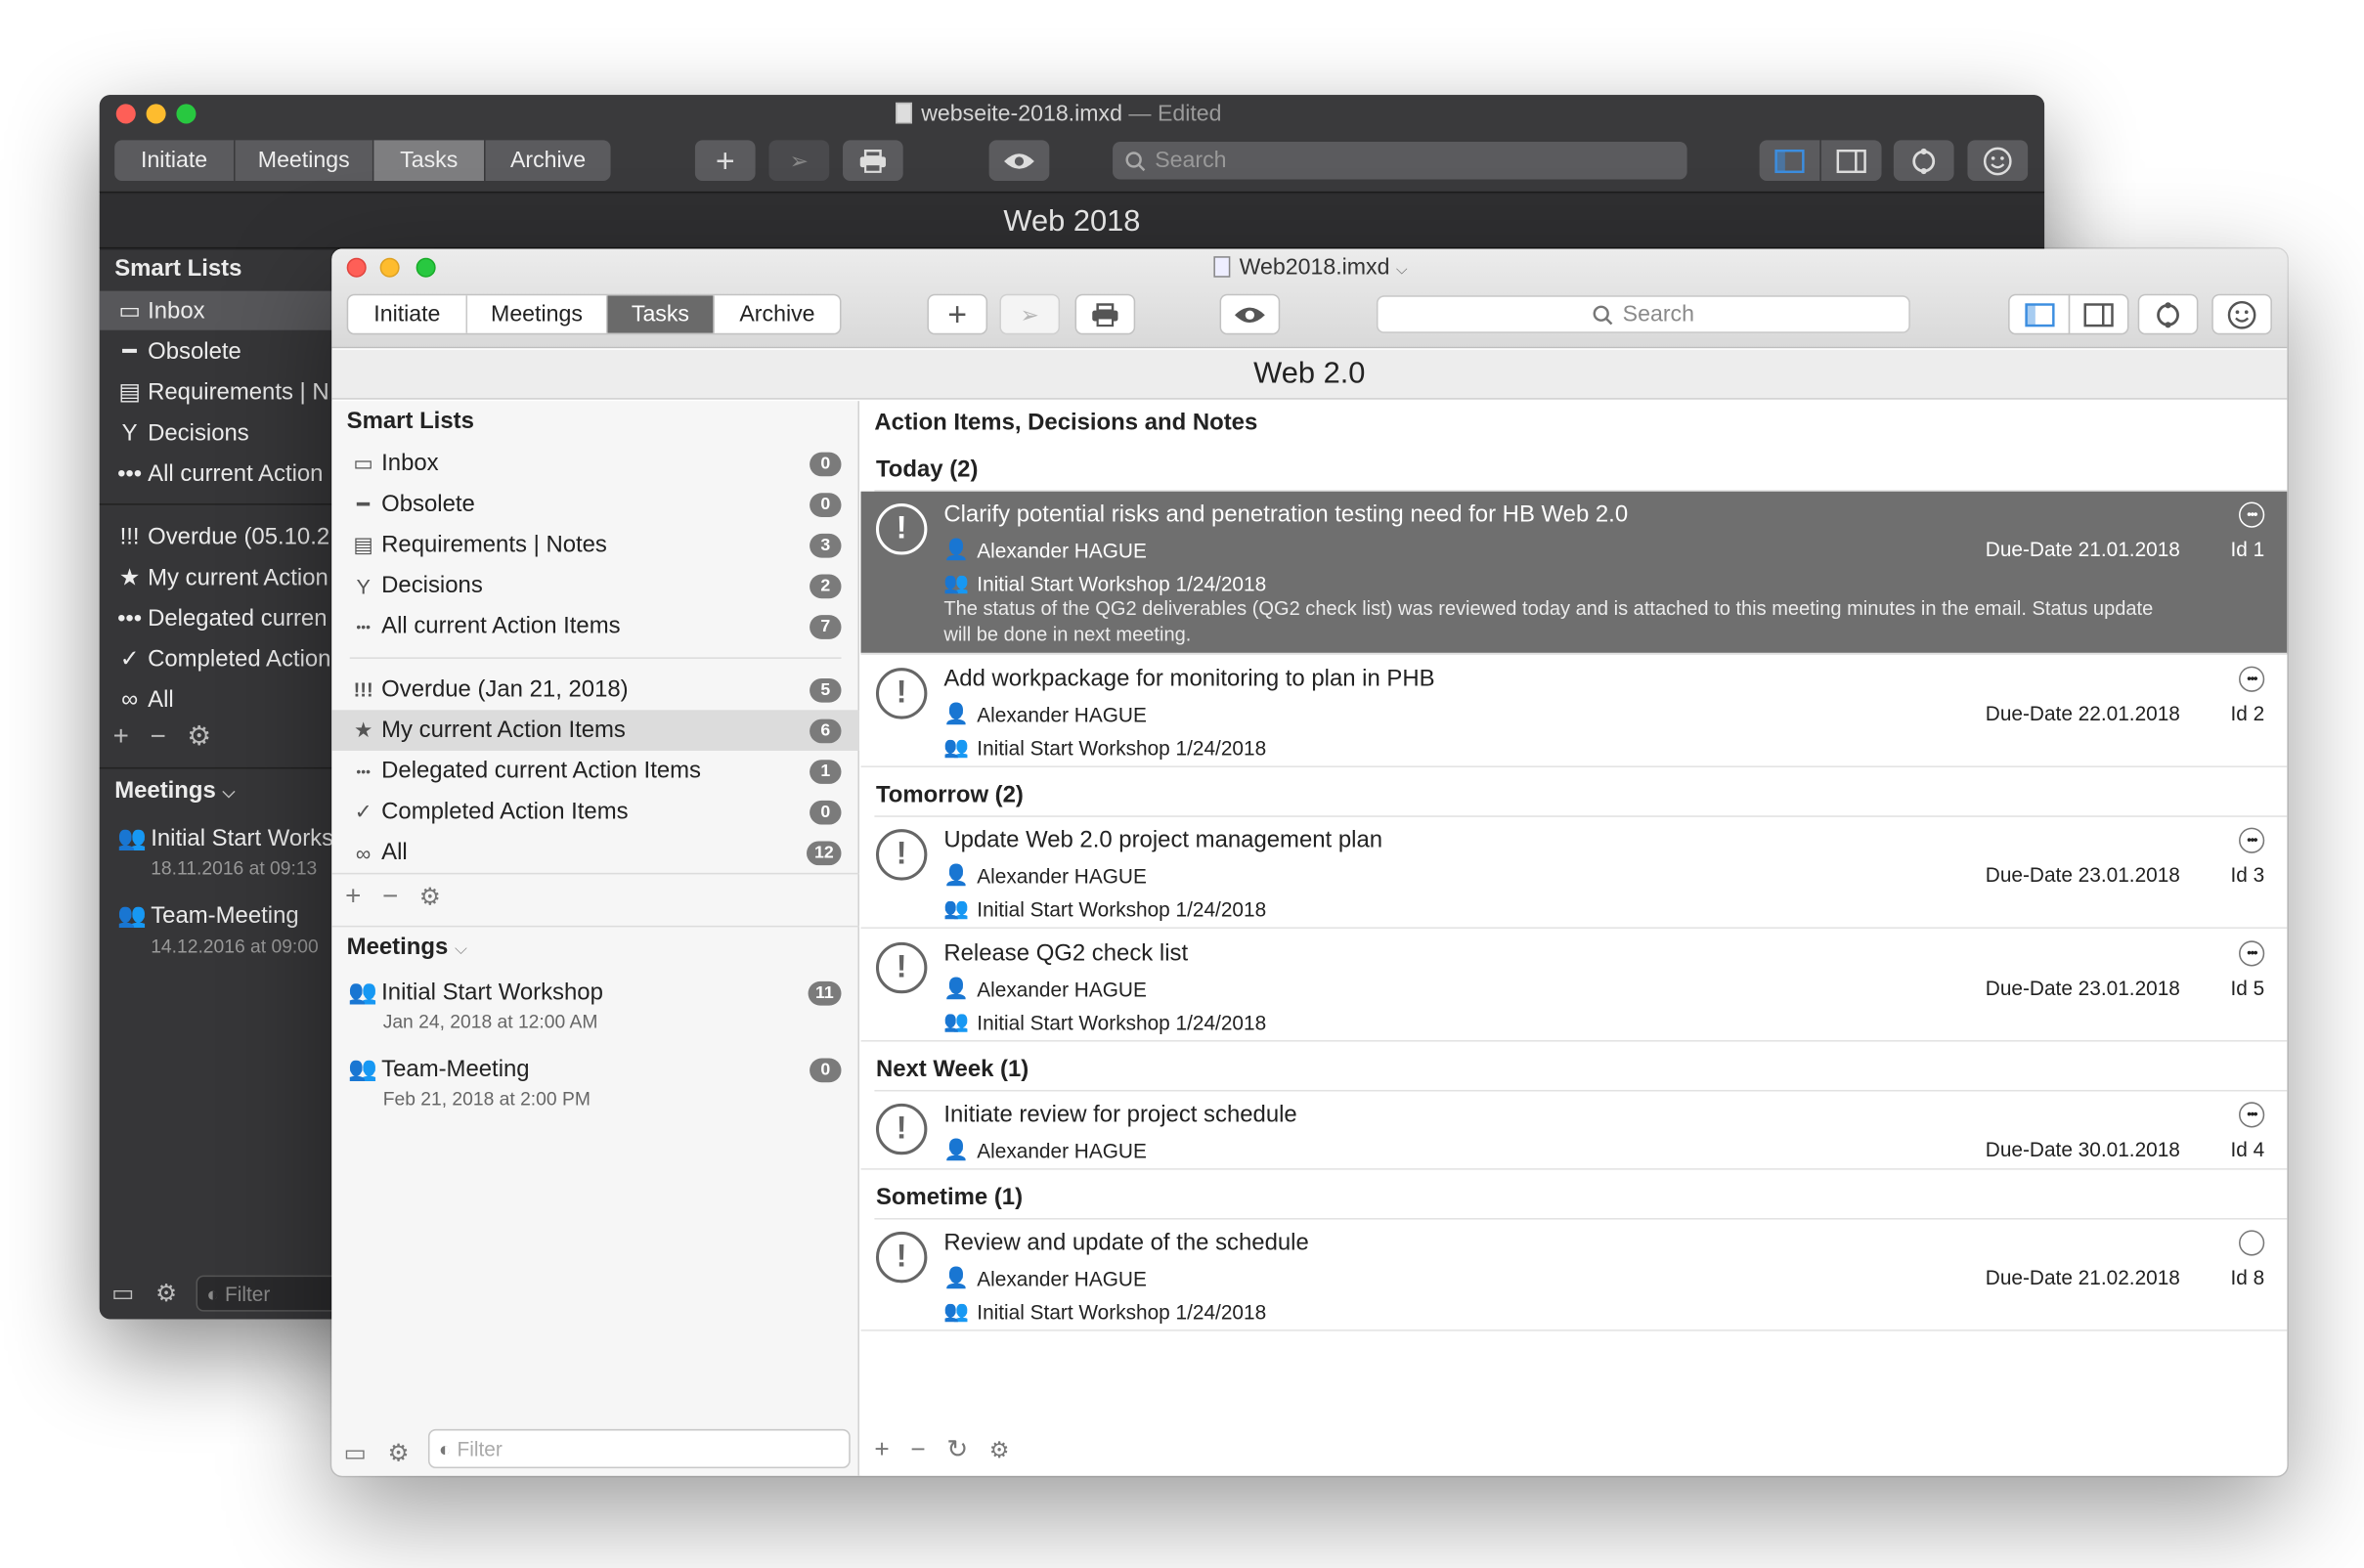  What do you see at coordinates (595, 1088) in the screenshot?
I see `meeting-item: 👥 Team-Meeting Feb 21, 2018 at 2:00 PM 0` at bounding box center [595, 1088].